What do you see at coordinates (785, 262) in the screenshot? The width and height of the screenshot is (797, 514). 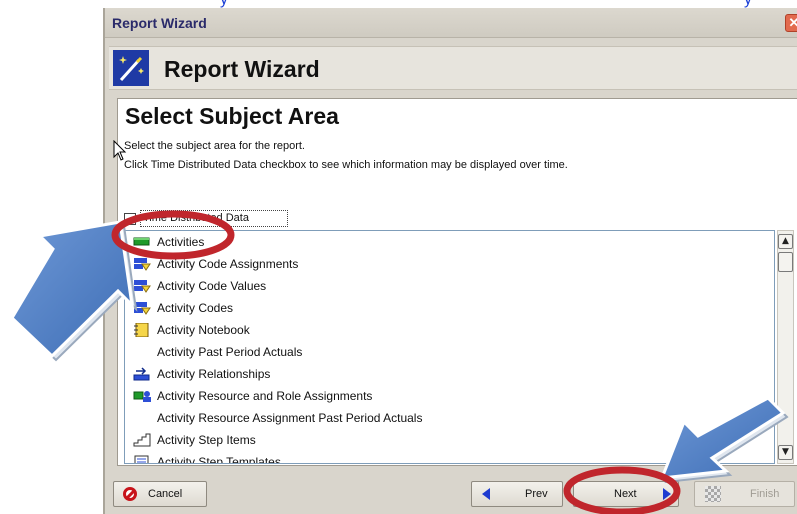 I see `scroll-thumb` at bounding box center [785, 262].